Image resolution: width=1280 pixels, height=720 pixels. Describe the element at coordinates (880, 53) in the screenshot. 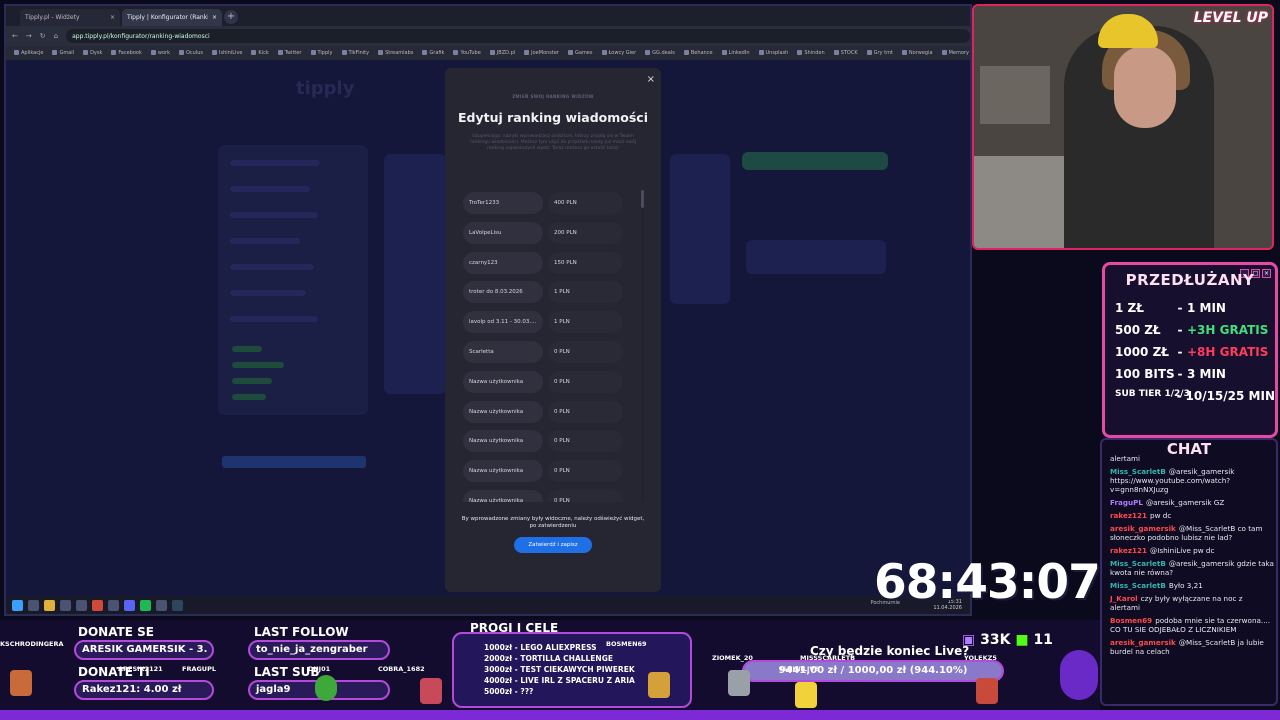

I see `bookmark-item: Gry tmt` at that location.